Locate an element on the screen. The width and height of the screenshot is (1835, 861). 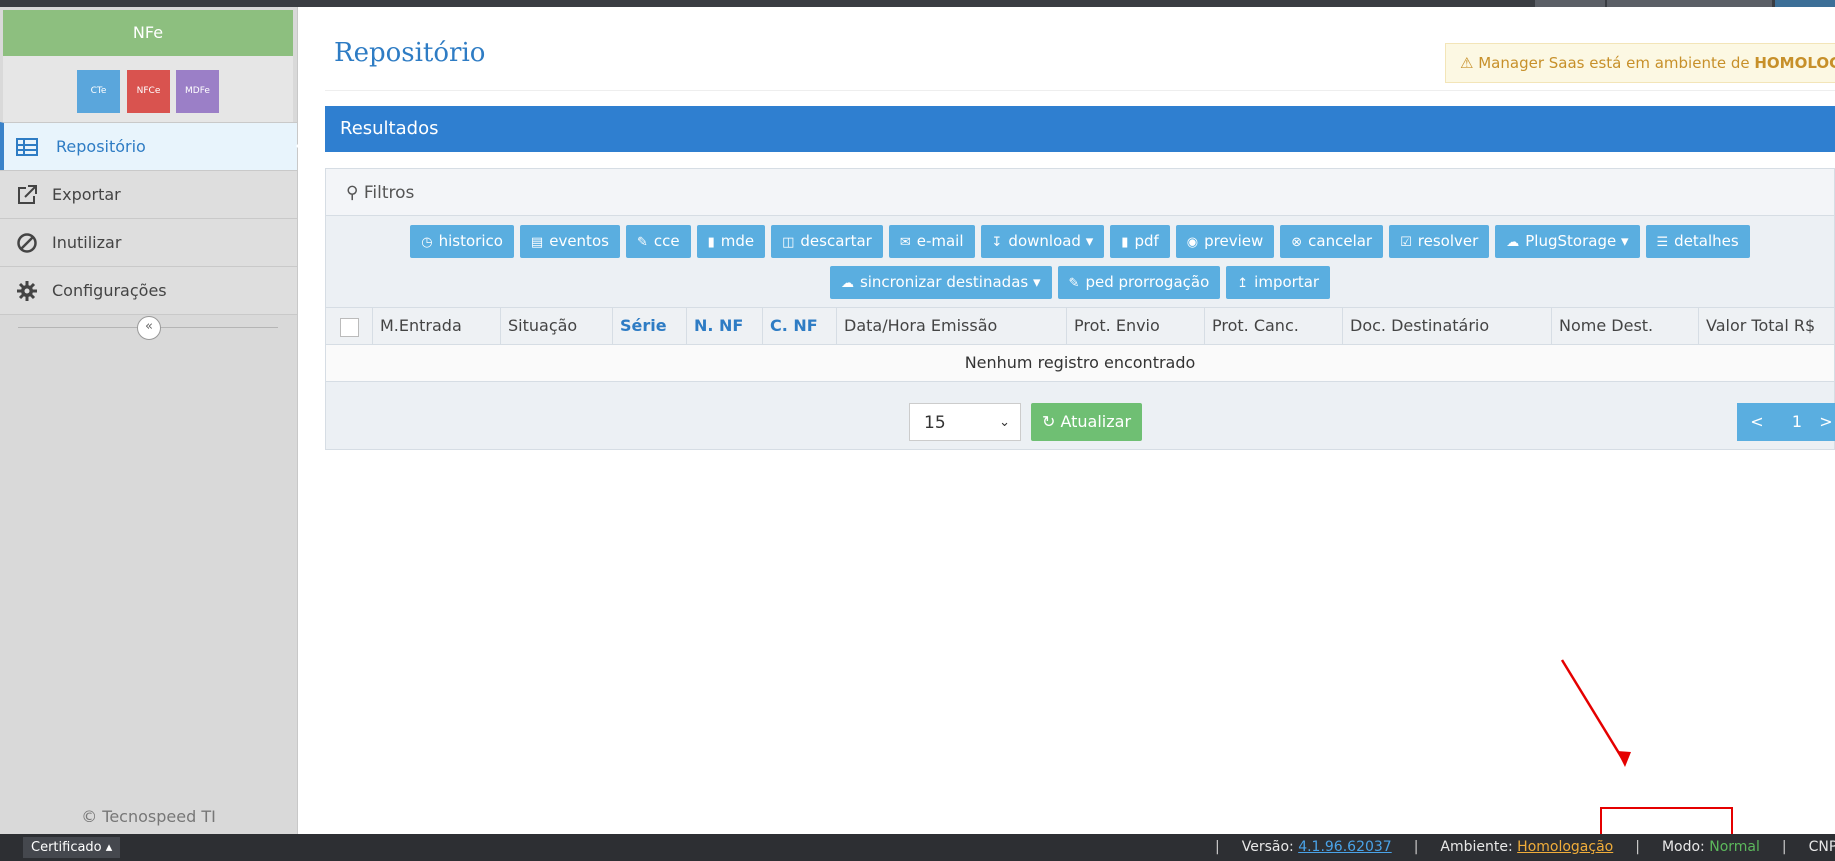
cnpj-label: CNPJ: is located at coordinates (1821, 847).